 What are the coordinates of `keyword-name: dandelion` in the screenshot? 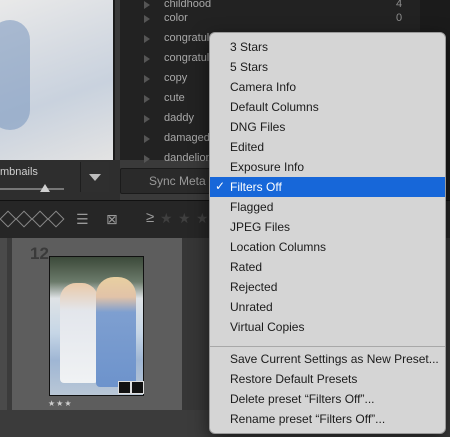 It's located at (188, 158).